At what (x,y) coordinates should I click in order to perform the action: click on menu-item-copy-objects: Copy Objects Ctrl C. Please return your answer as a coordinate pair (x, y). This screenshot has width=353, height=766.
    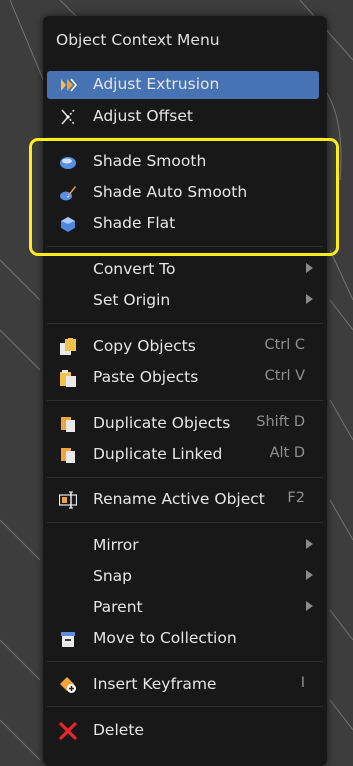
    Looking at the image, I should click on (183, 347).